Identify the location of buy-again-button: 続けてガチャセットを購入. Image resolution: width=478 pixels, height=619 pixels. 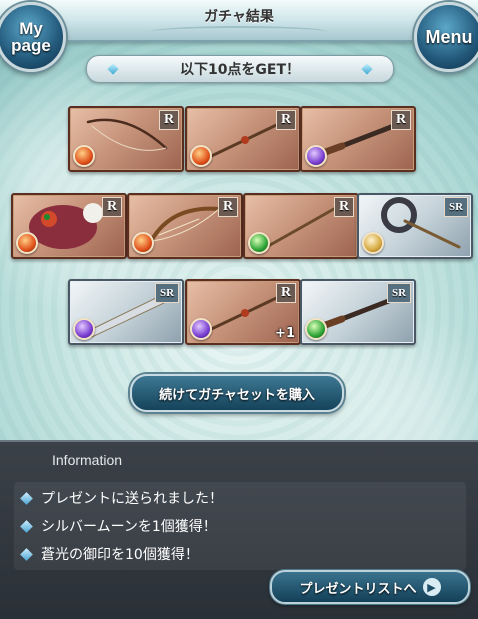
(237, 393).